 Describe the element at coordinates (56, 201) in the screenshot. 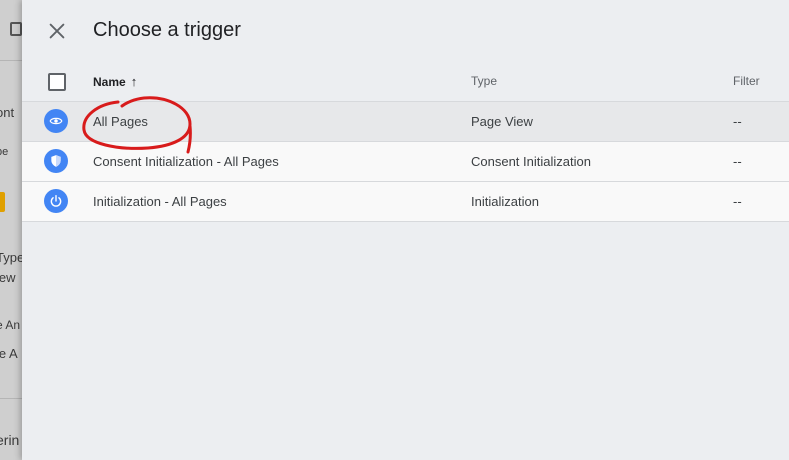

I see `power-icon` at that location.